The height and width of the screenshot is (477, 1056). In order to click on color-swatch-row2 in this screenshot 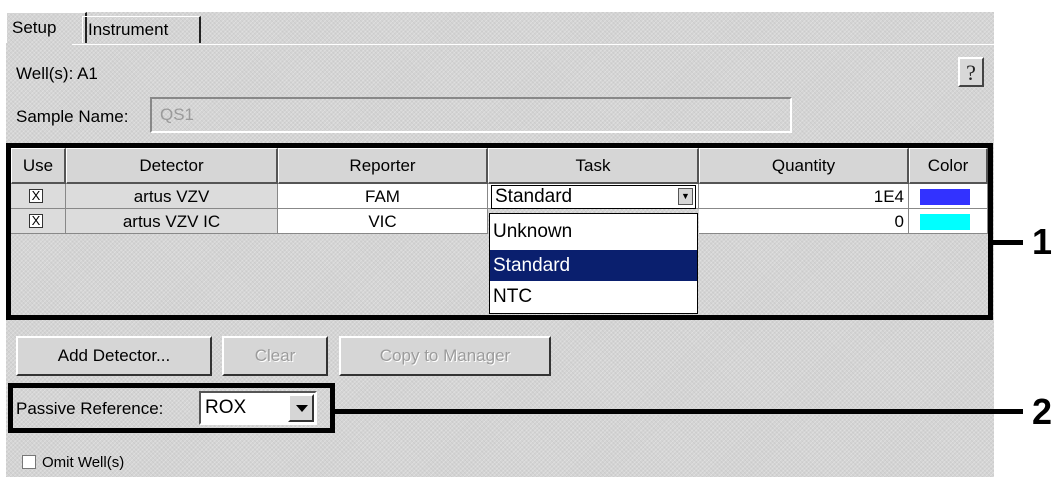, I will do `click(945, 222)`.